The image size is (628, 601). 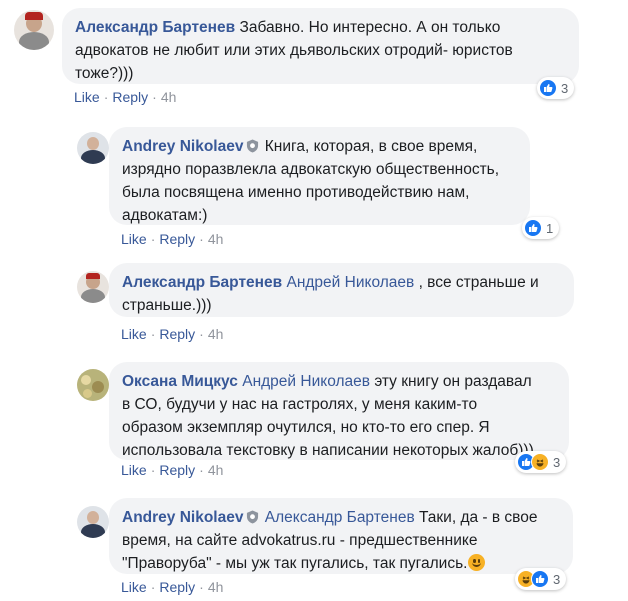 I want to click on comment-text-line: адвокатам:), so click(x=165, y=215).